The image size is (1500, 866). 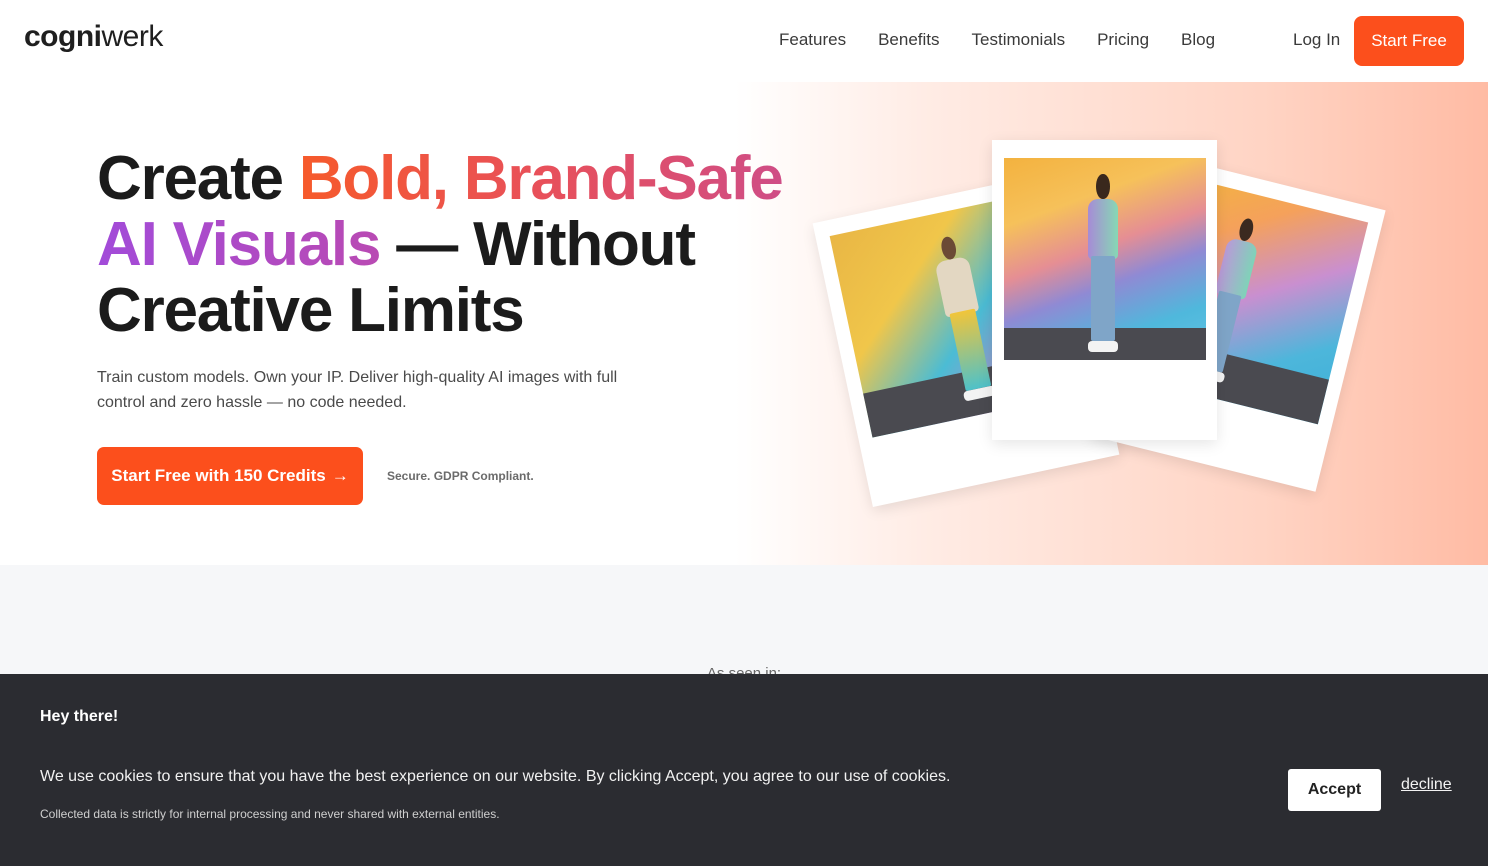 What do you see at coordinates (198, 178) in the screenshot?
I see `headline-part-1: Create` at bounding box center [198, 178].